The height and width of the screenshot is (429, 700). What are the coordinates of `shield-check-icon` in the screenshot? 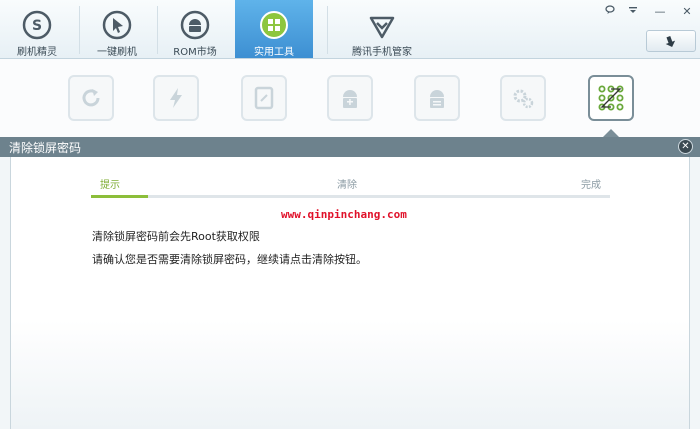 It's located at (382, 25).